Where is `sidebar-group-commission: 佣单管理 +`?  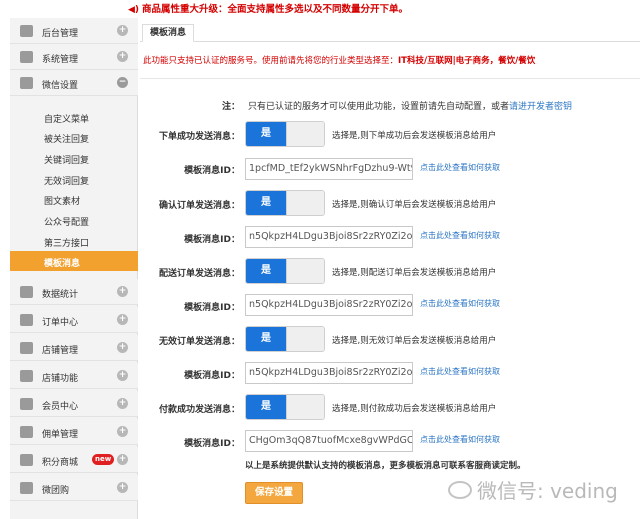
sidebar-group-commission: 佣单管理 + is located at coordinates (74, 432).